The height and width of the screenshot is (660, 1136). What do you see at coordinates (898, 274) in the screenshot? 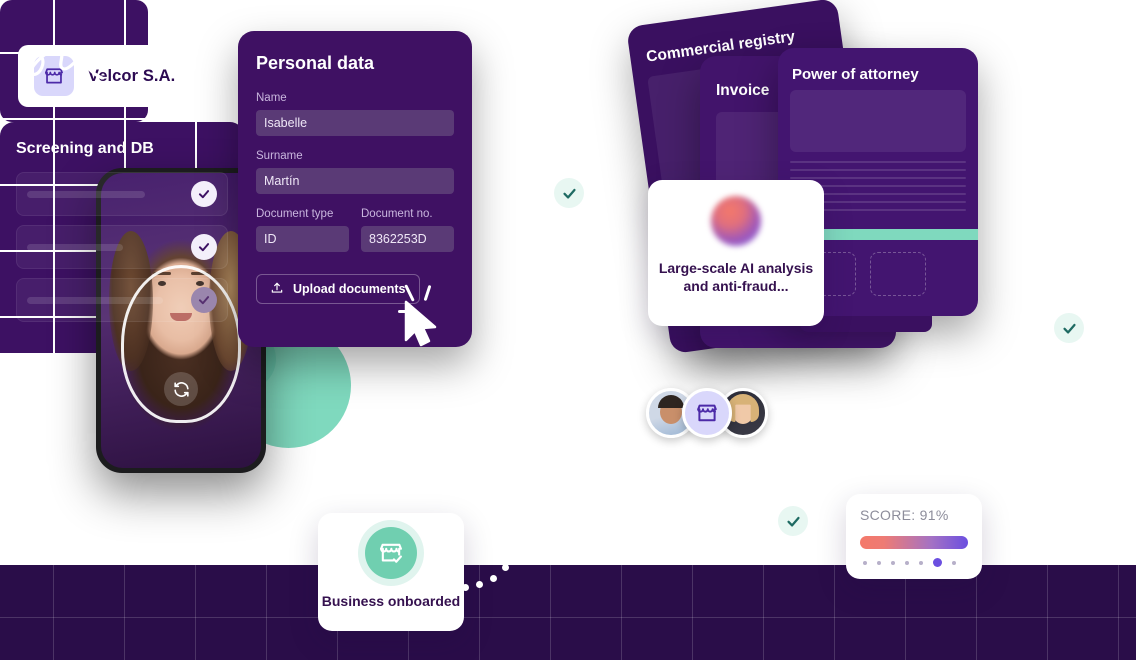
I see `signature-dropzone` at bounding box center [898, 274].